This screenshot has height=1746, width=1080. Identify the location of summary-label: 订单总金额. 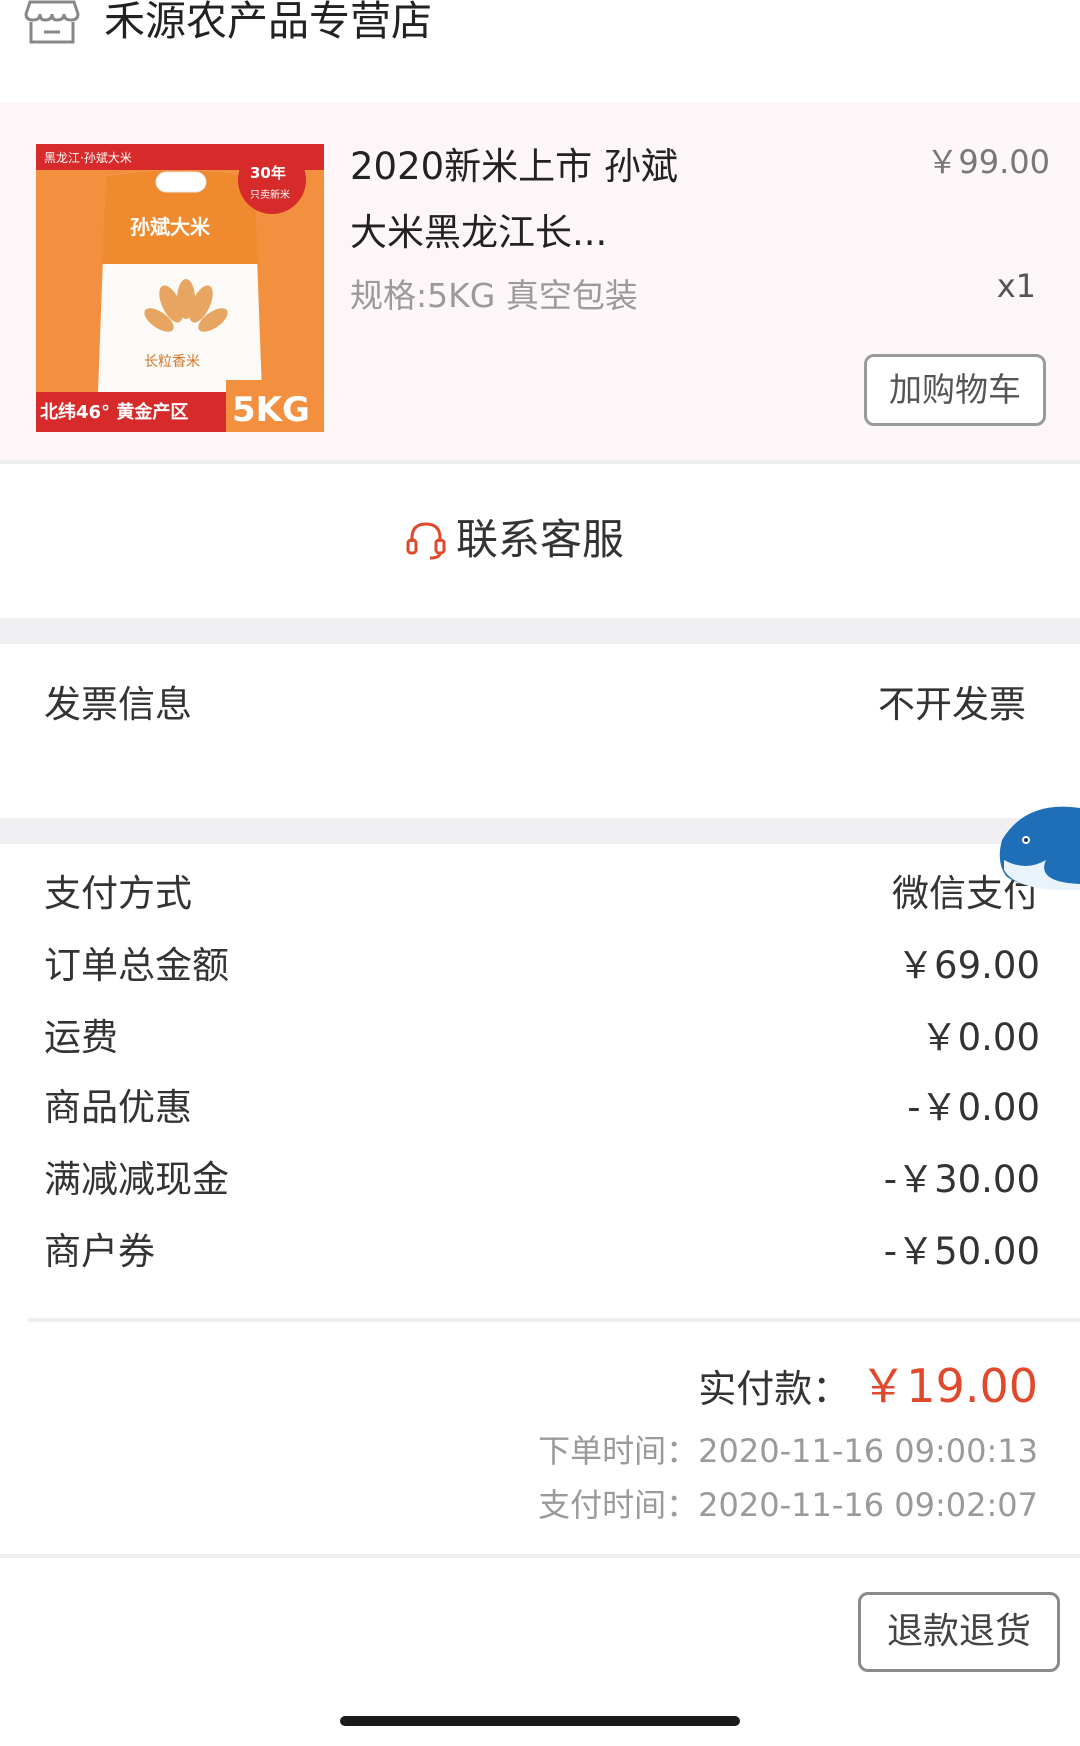
(136, 965).